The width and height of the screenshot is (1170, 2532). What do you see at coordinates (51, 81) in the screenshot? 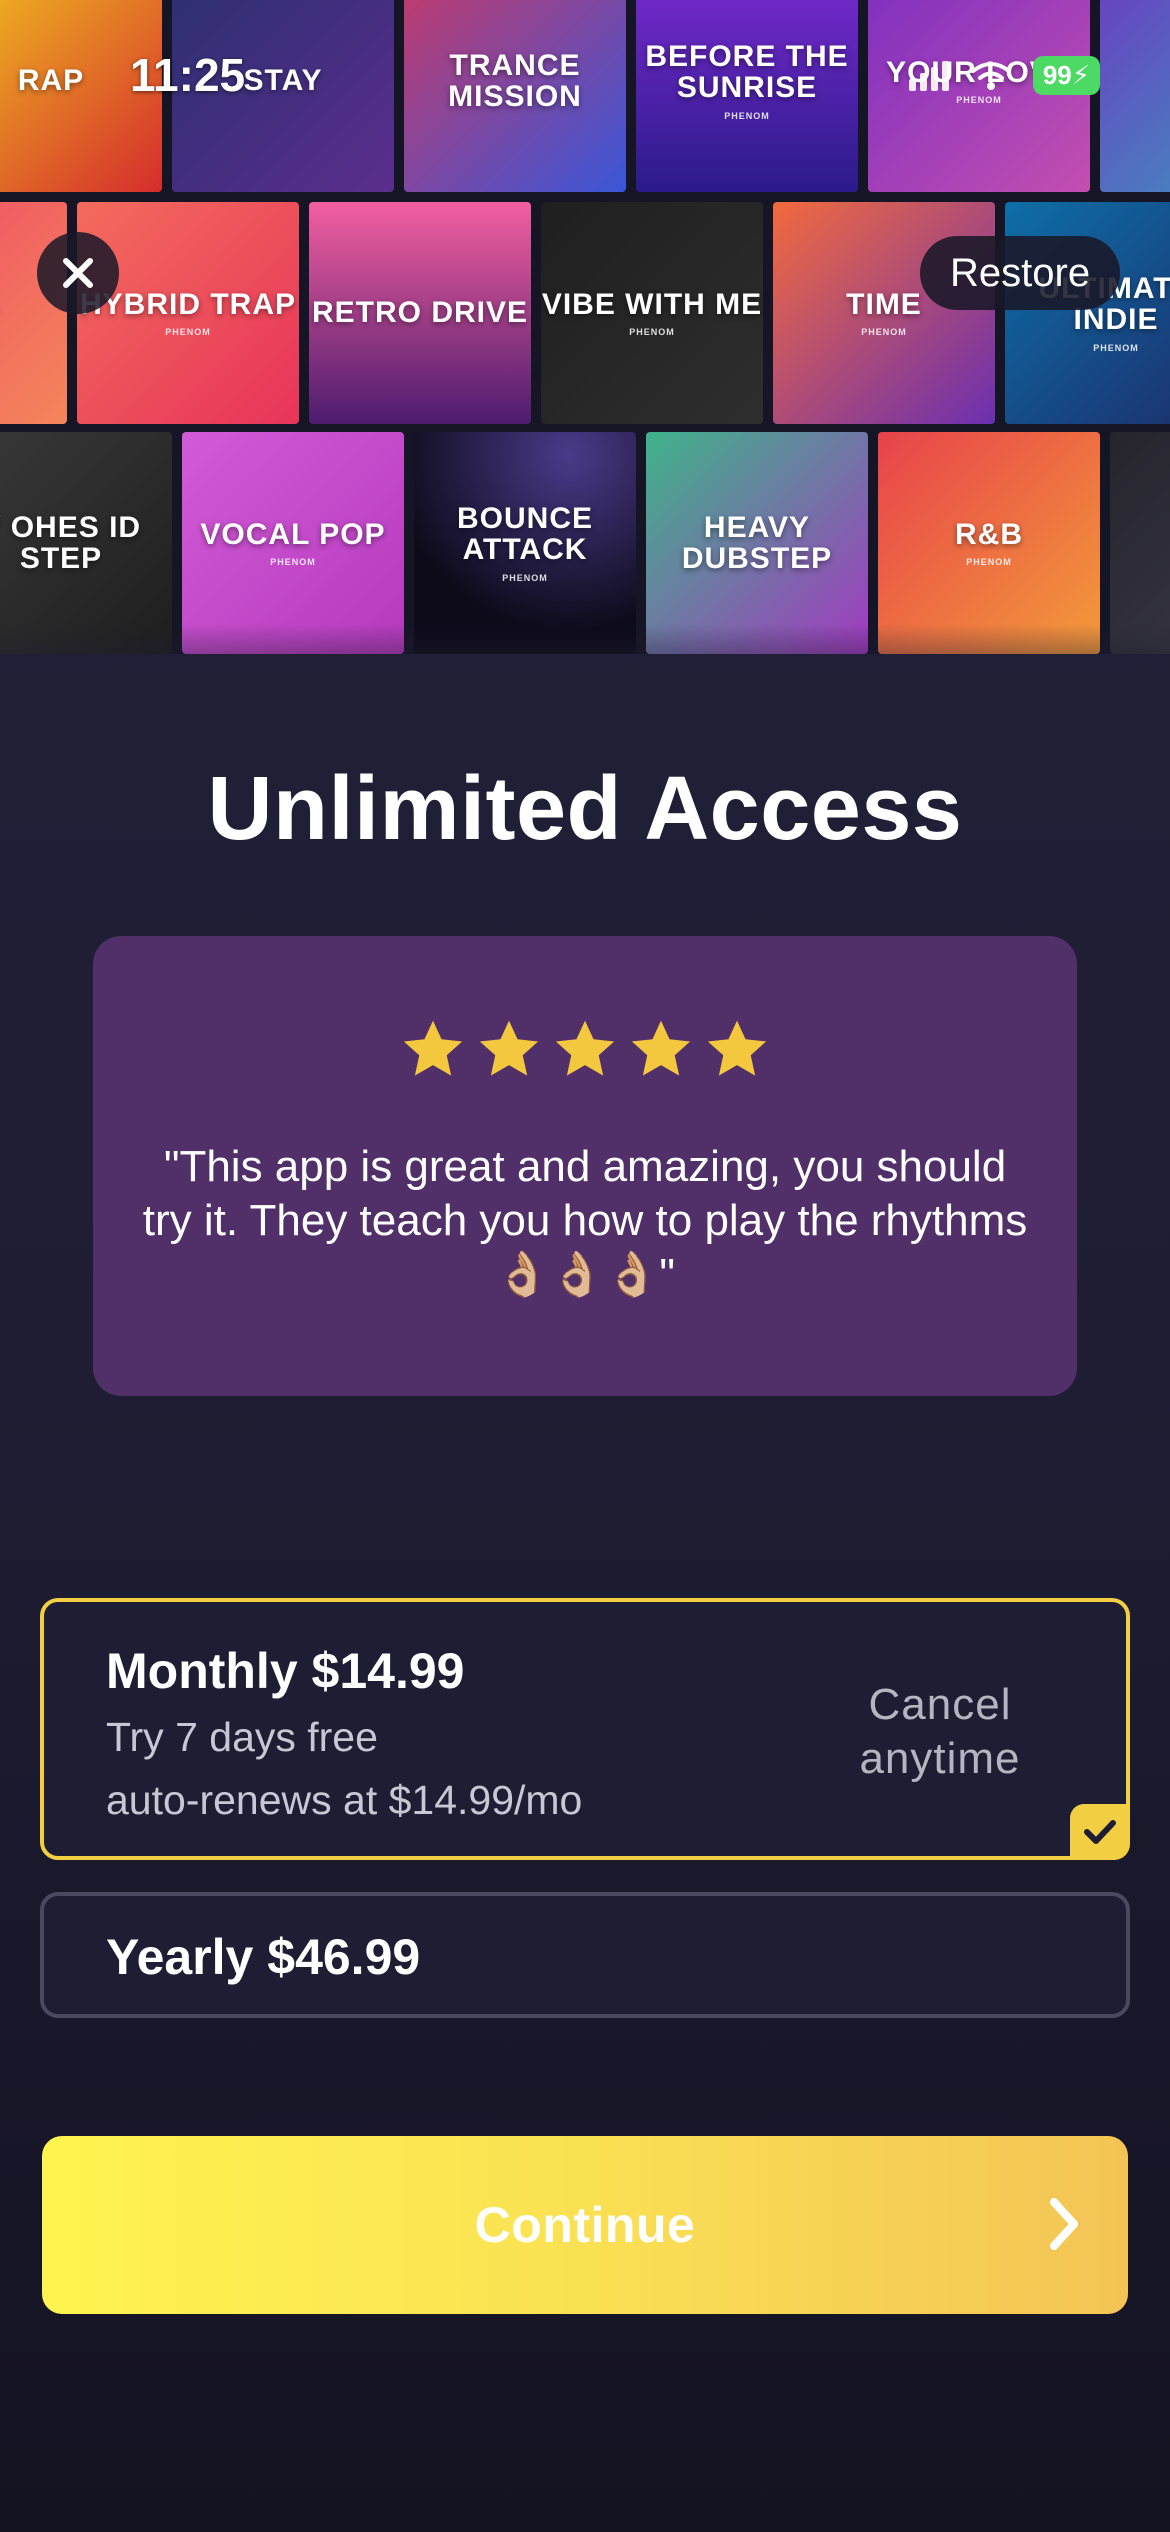
I see `album-title: Rap` at bounding box center [51, 81].